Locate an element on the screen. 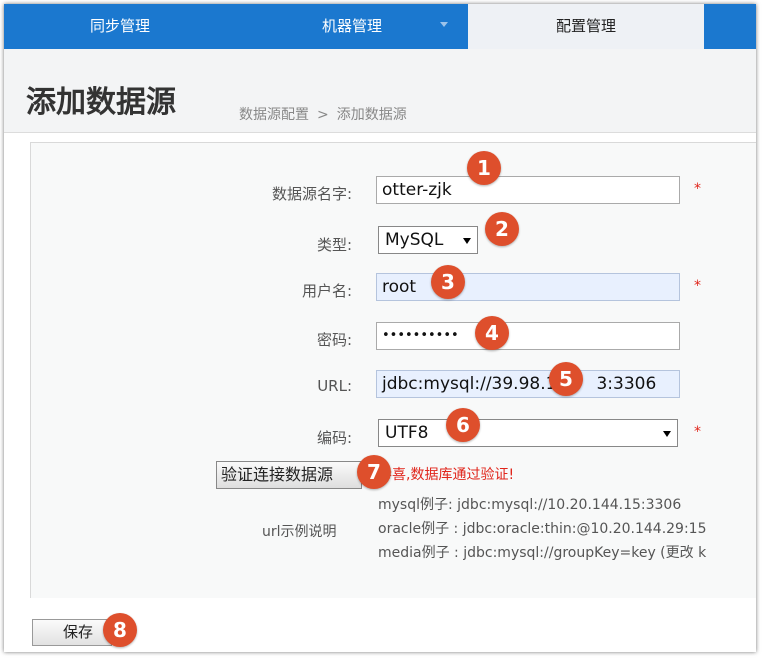 This screenshot has width=762, height=658. annotation-badge-8: 8 is located at coordinates (120, 630).